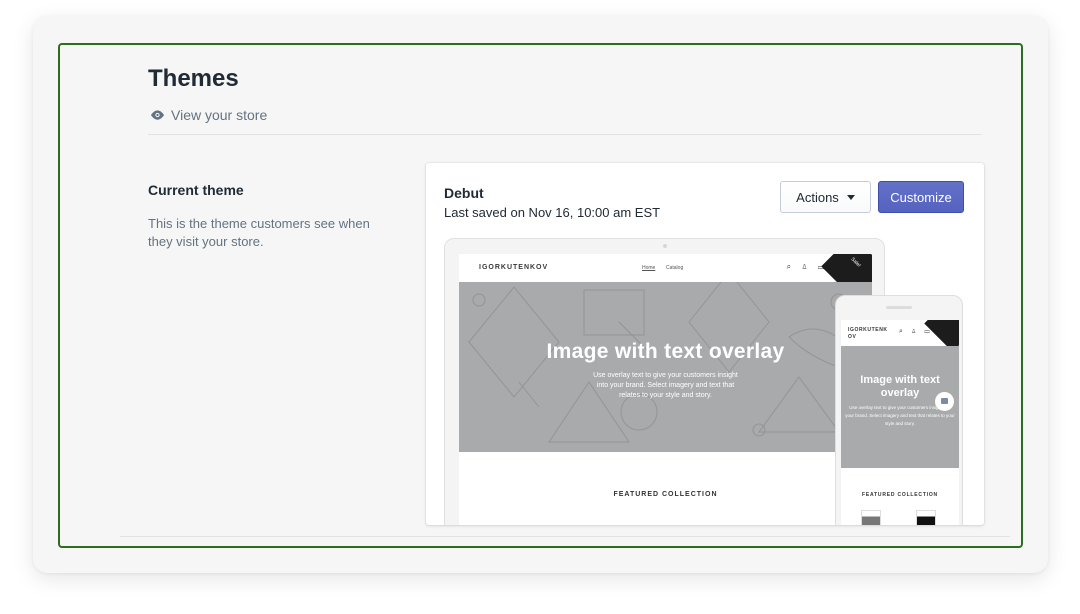  I want to click on theme-last-saved: Last saved on Nov 16, 10:00 am EST, so click(552, 212).